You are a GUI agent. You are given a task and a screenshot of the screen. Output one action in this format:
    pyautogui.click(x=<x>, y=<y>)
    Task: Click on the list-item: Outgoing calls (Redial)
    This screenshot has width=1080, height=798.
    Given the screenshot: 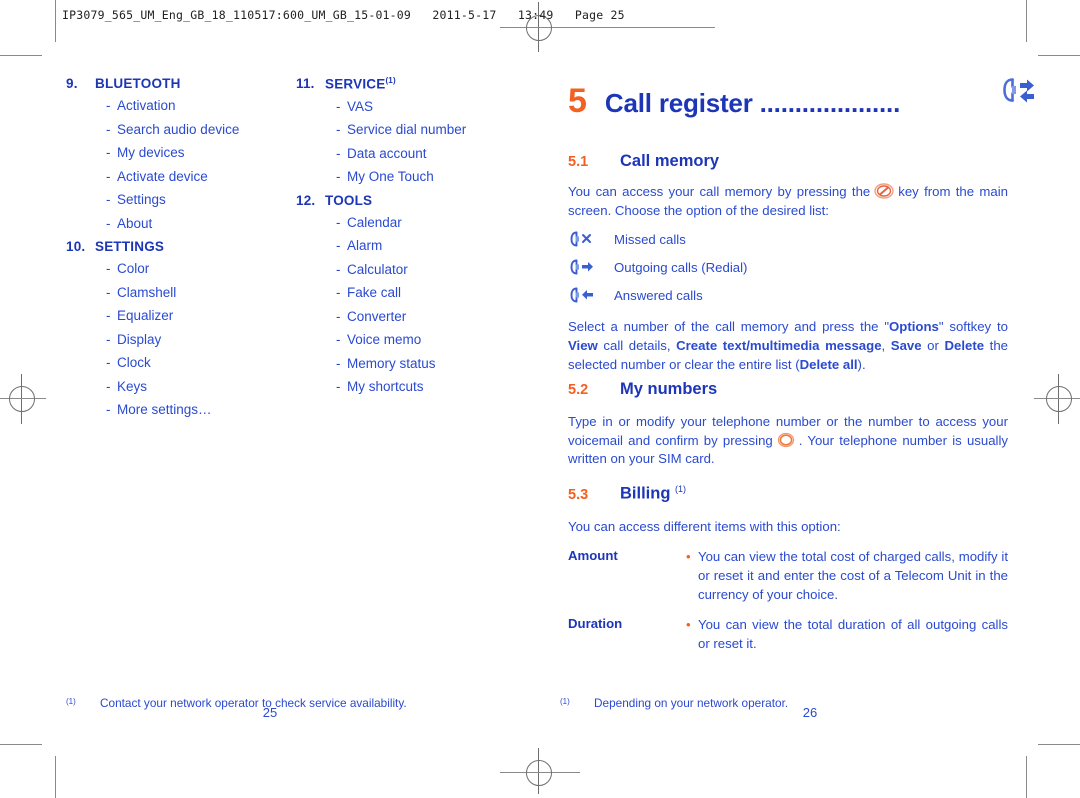 What is the action you would take?
    pyautogui.click(x=788, y=267)
    